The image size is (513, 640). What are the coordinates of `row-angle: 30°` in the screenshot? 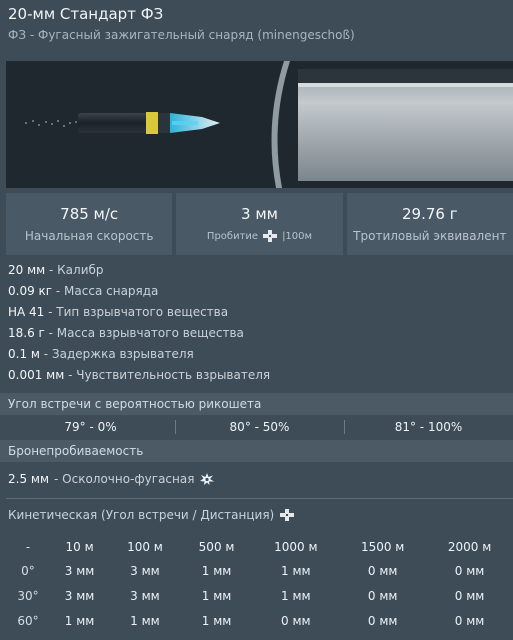 It's located at (28, 595).